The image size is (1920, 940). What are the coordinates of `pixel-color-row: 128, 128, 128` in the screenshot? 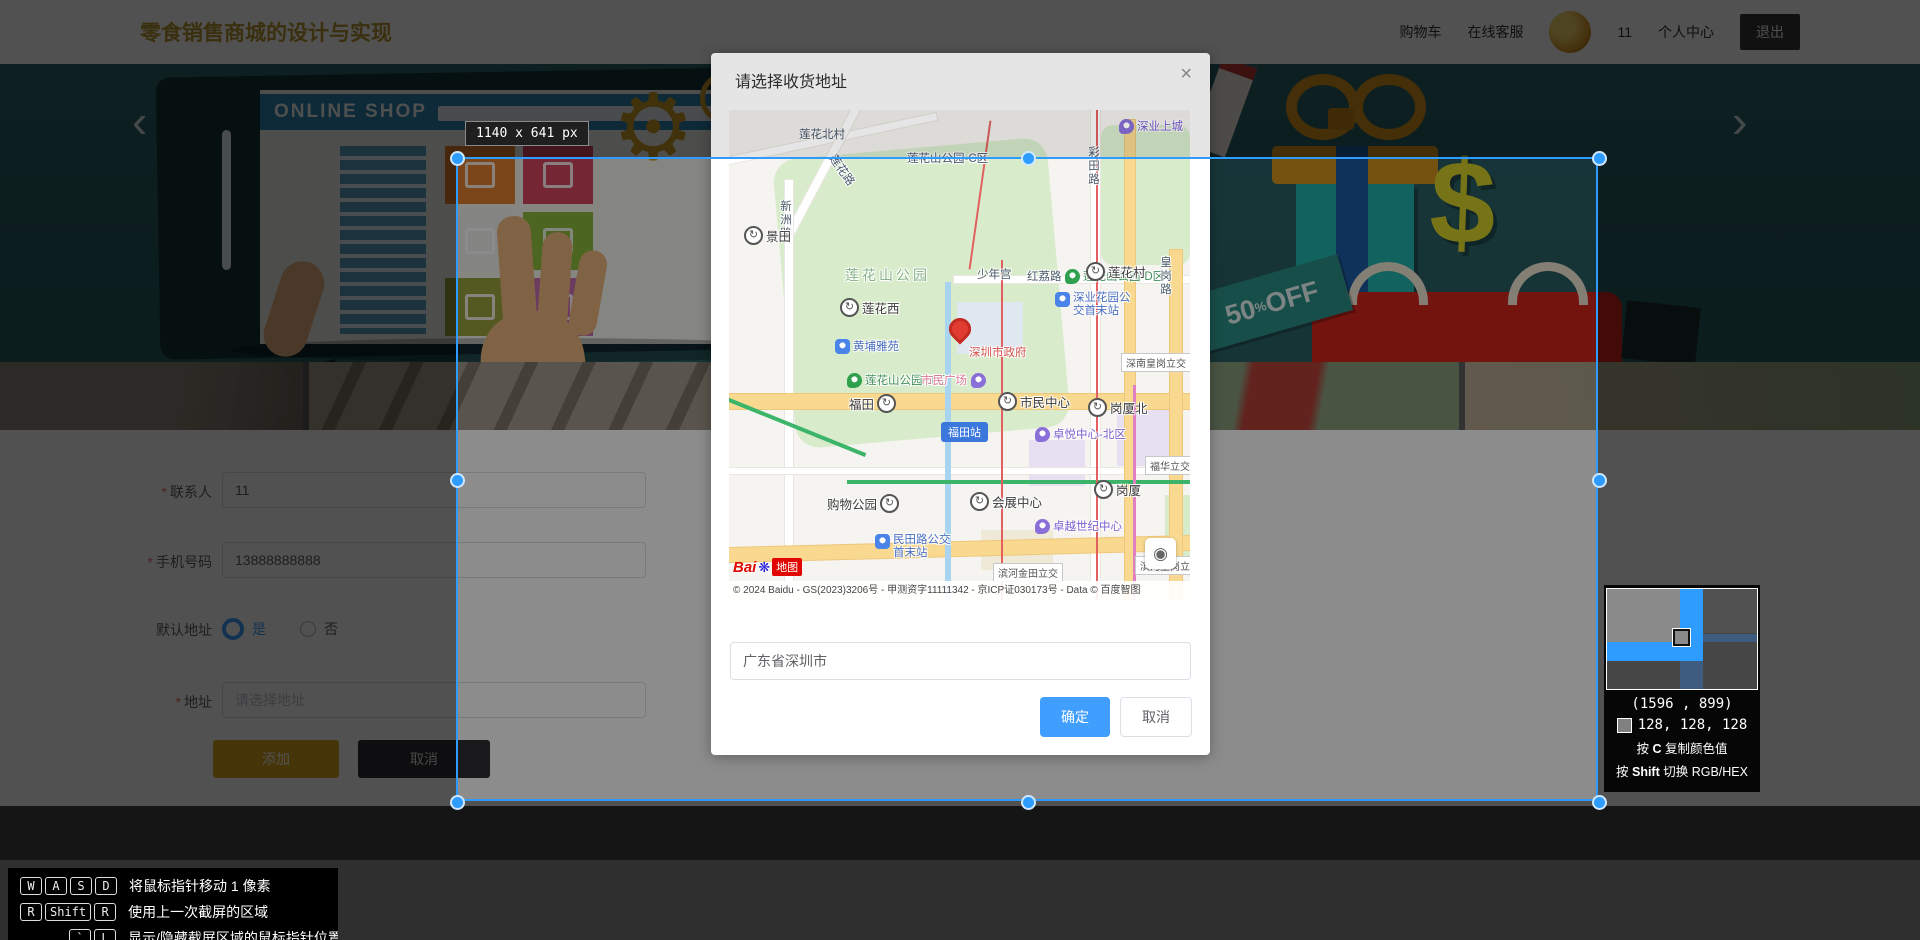 It's located at (1682, 725).